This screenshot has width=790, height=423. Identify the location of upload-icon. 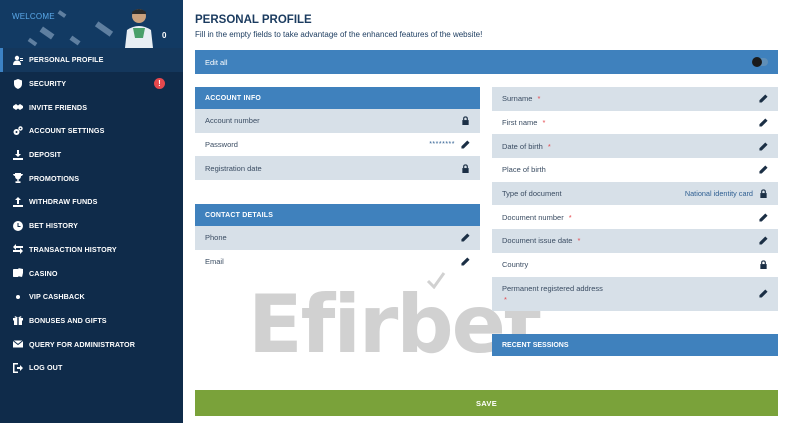
(18, 201).